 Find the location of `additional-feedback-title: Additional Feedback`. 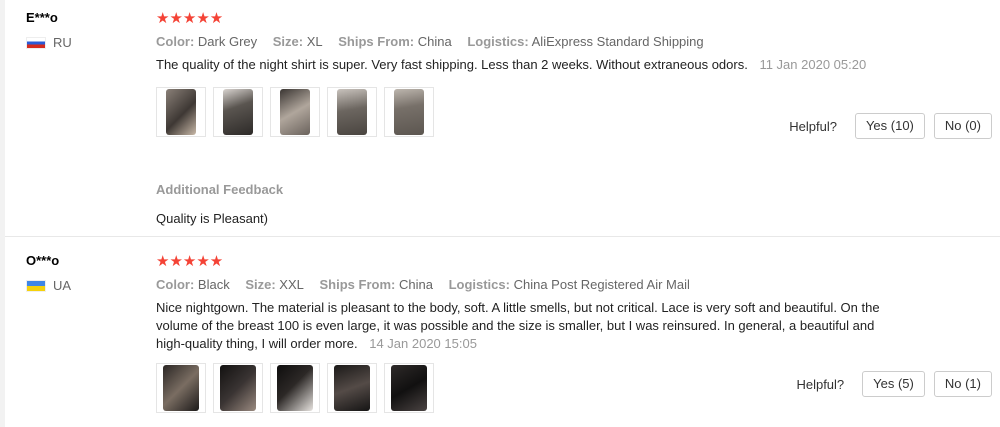

additional-feedback-title: Additional Feedback is located at coordinates (220, 189).